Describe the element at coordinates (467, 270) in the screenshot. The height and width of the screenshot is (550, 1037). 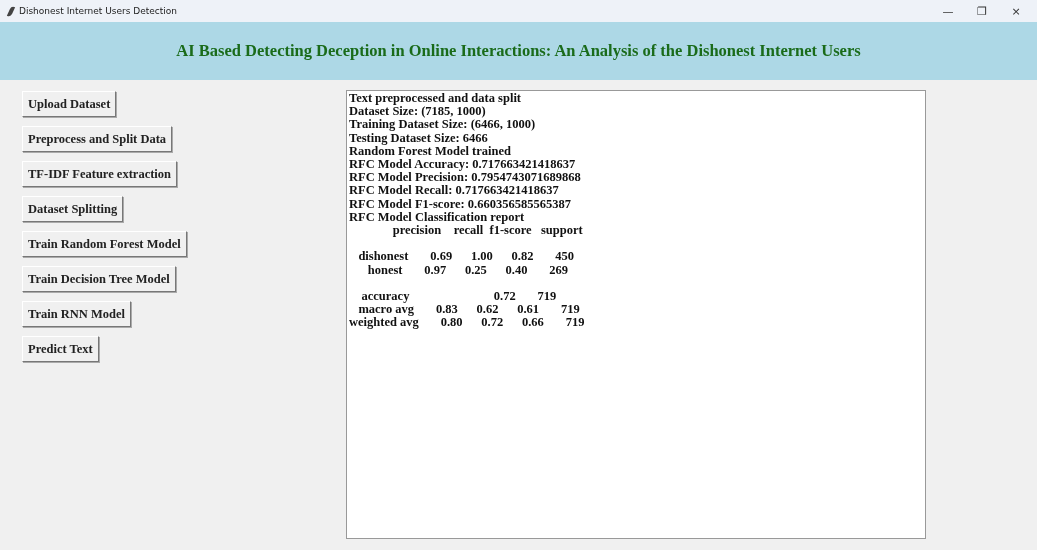
I see `output-line: honest 0.97 0.25 0.40 269` at that location.